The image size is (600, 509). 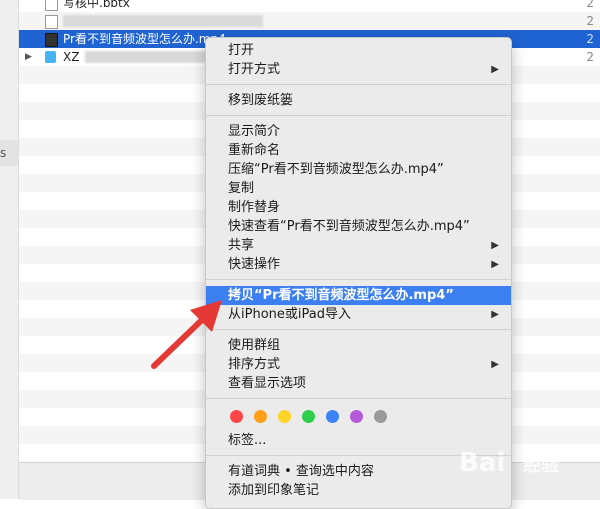 What do you see at coordinates (9, 249) in the screenshot?
I see `sidebar-edge: s` at bounding box center [9, 249].